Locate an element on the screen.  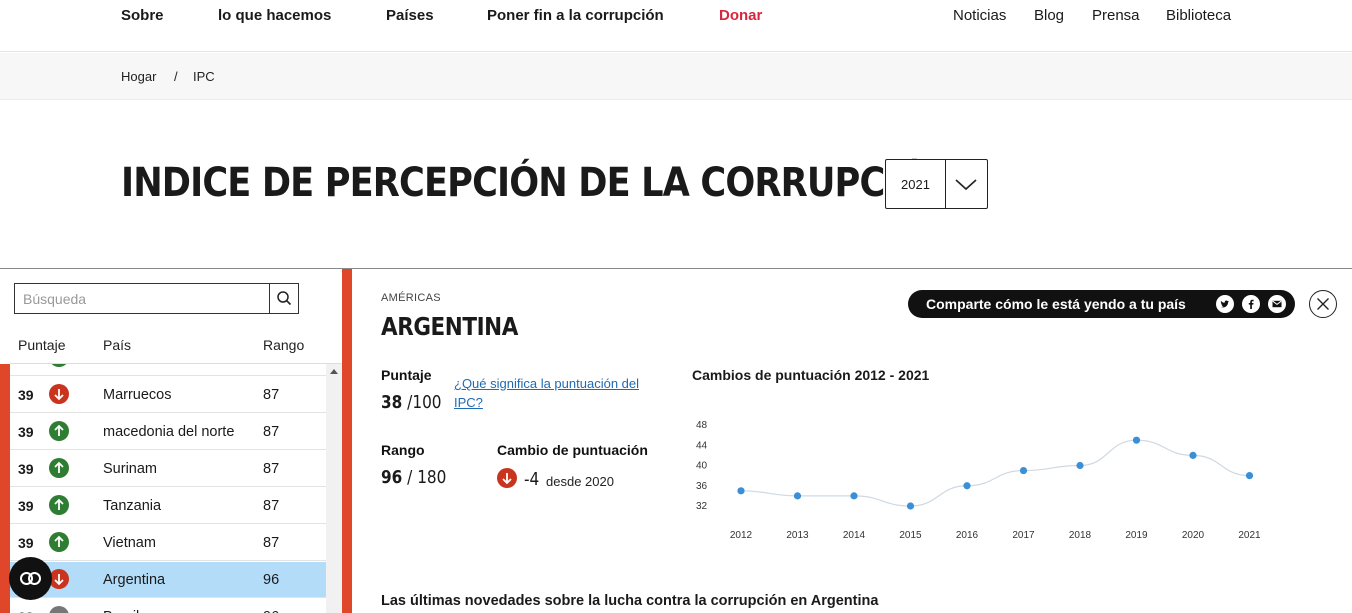
chat-button is located at coordinates (30, 578).